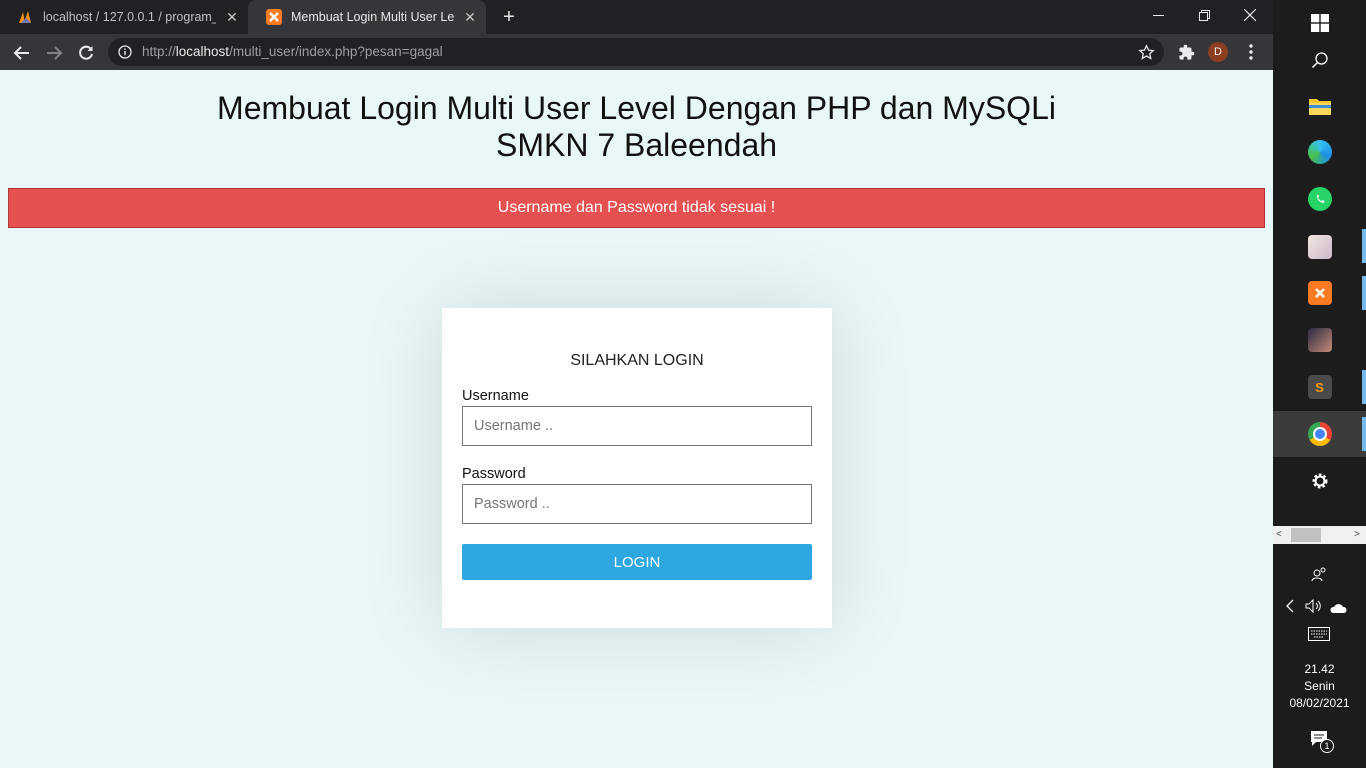 The image size is (1366, 768). I want to click on edge-icon, so click(1319, 152).